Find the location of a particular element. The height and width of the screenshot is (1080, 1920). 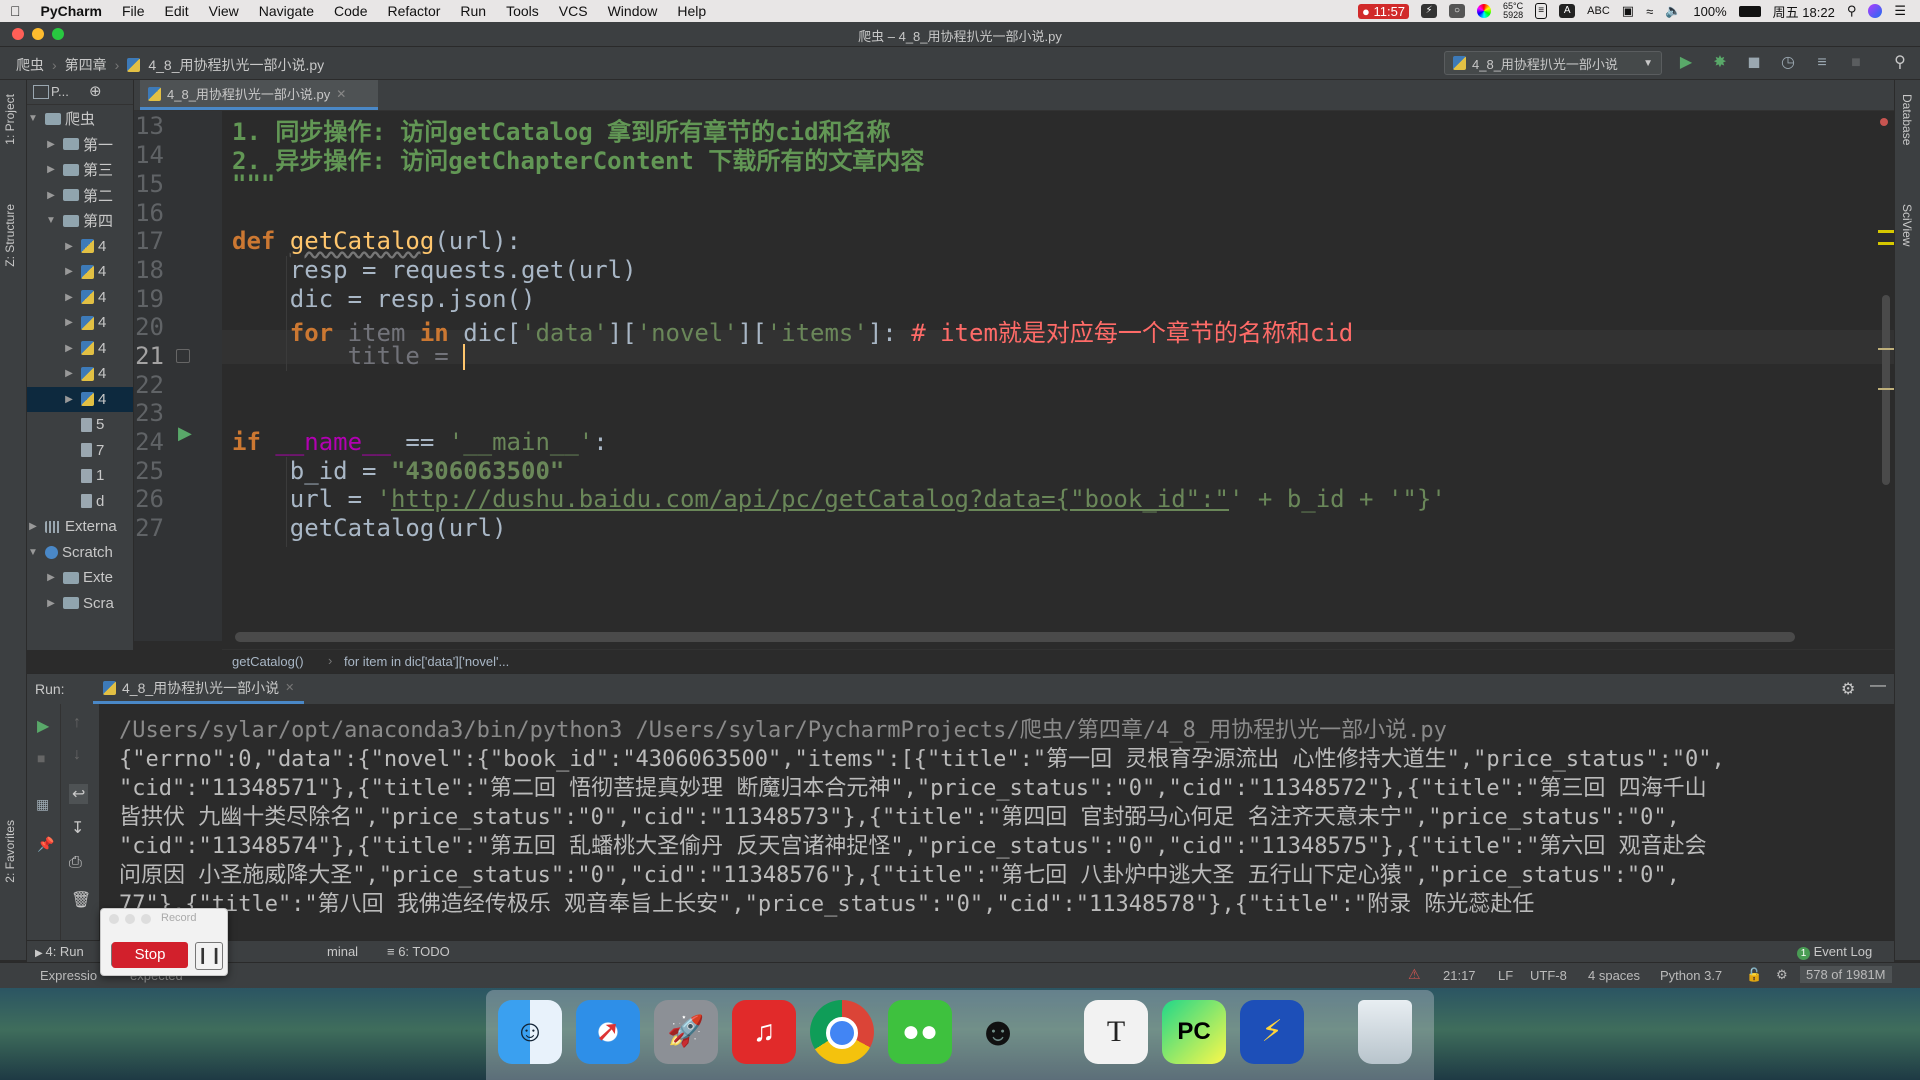

menu-tools: Tools is located at coordinates (522, 11).